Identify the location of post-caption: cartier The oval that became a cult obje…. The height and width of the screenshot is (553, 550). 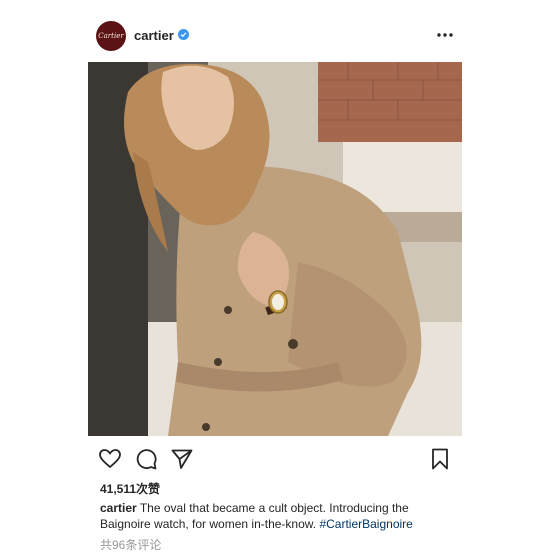
(277, 516).